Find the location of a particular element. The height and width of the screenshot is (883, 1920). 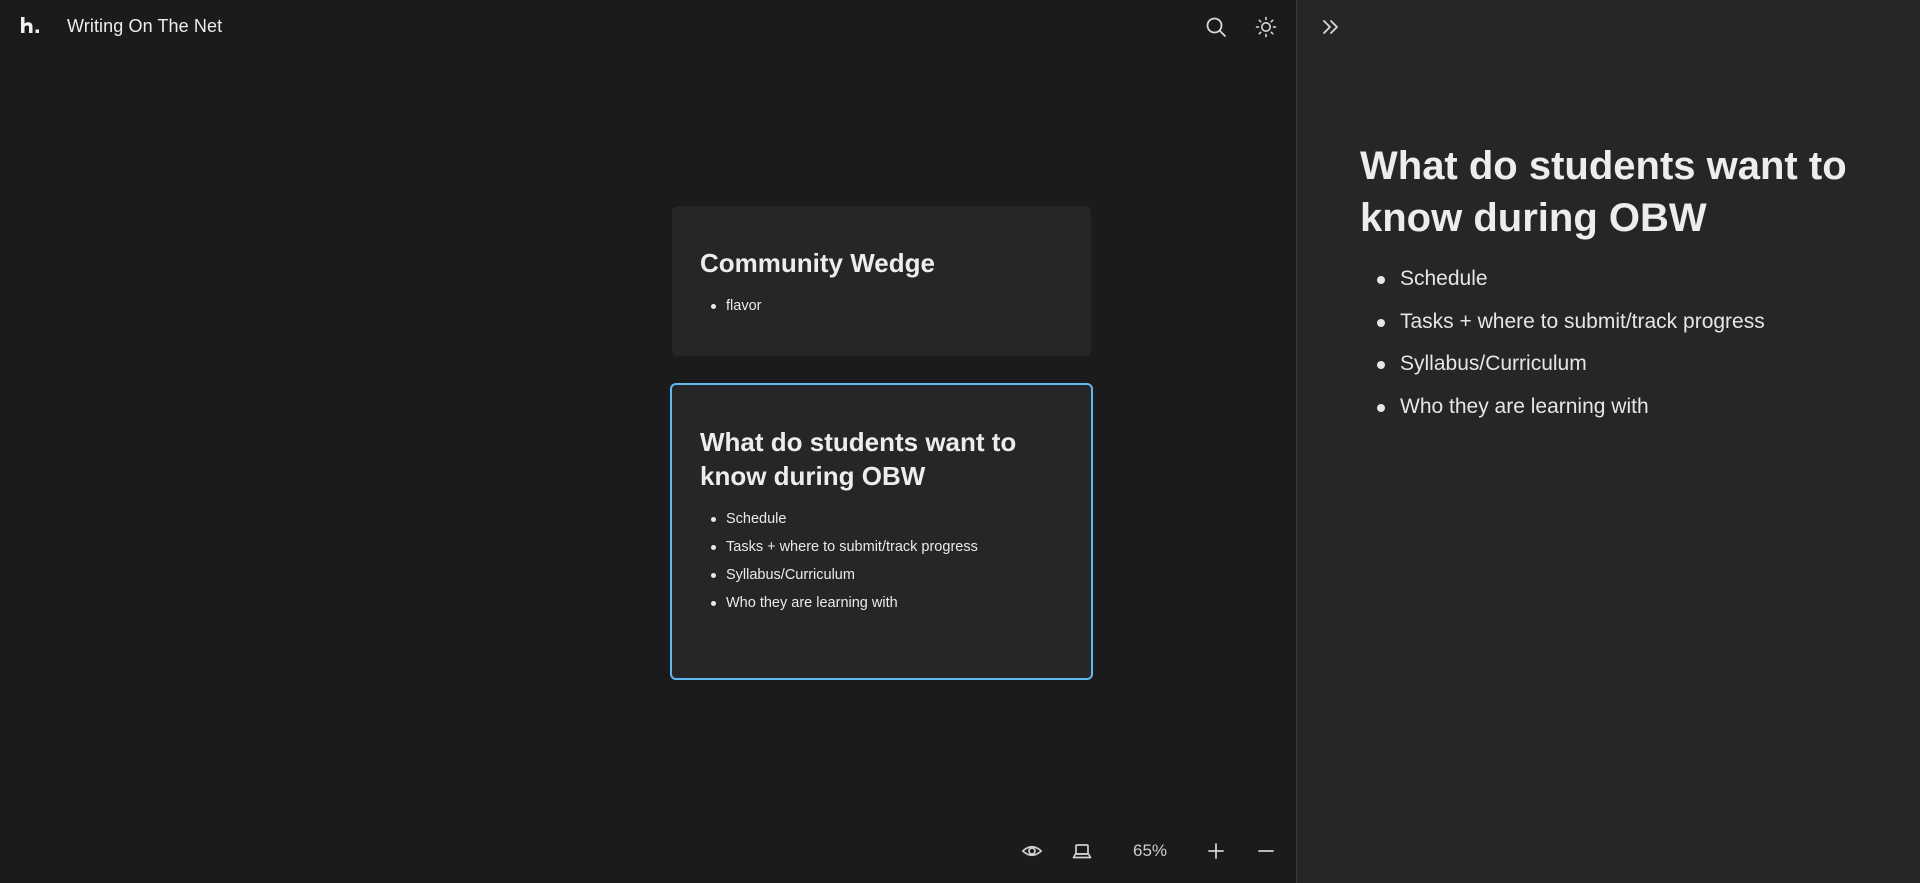

top-bar: Writing On The Net is located at coordinates (648, 28).